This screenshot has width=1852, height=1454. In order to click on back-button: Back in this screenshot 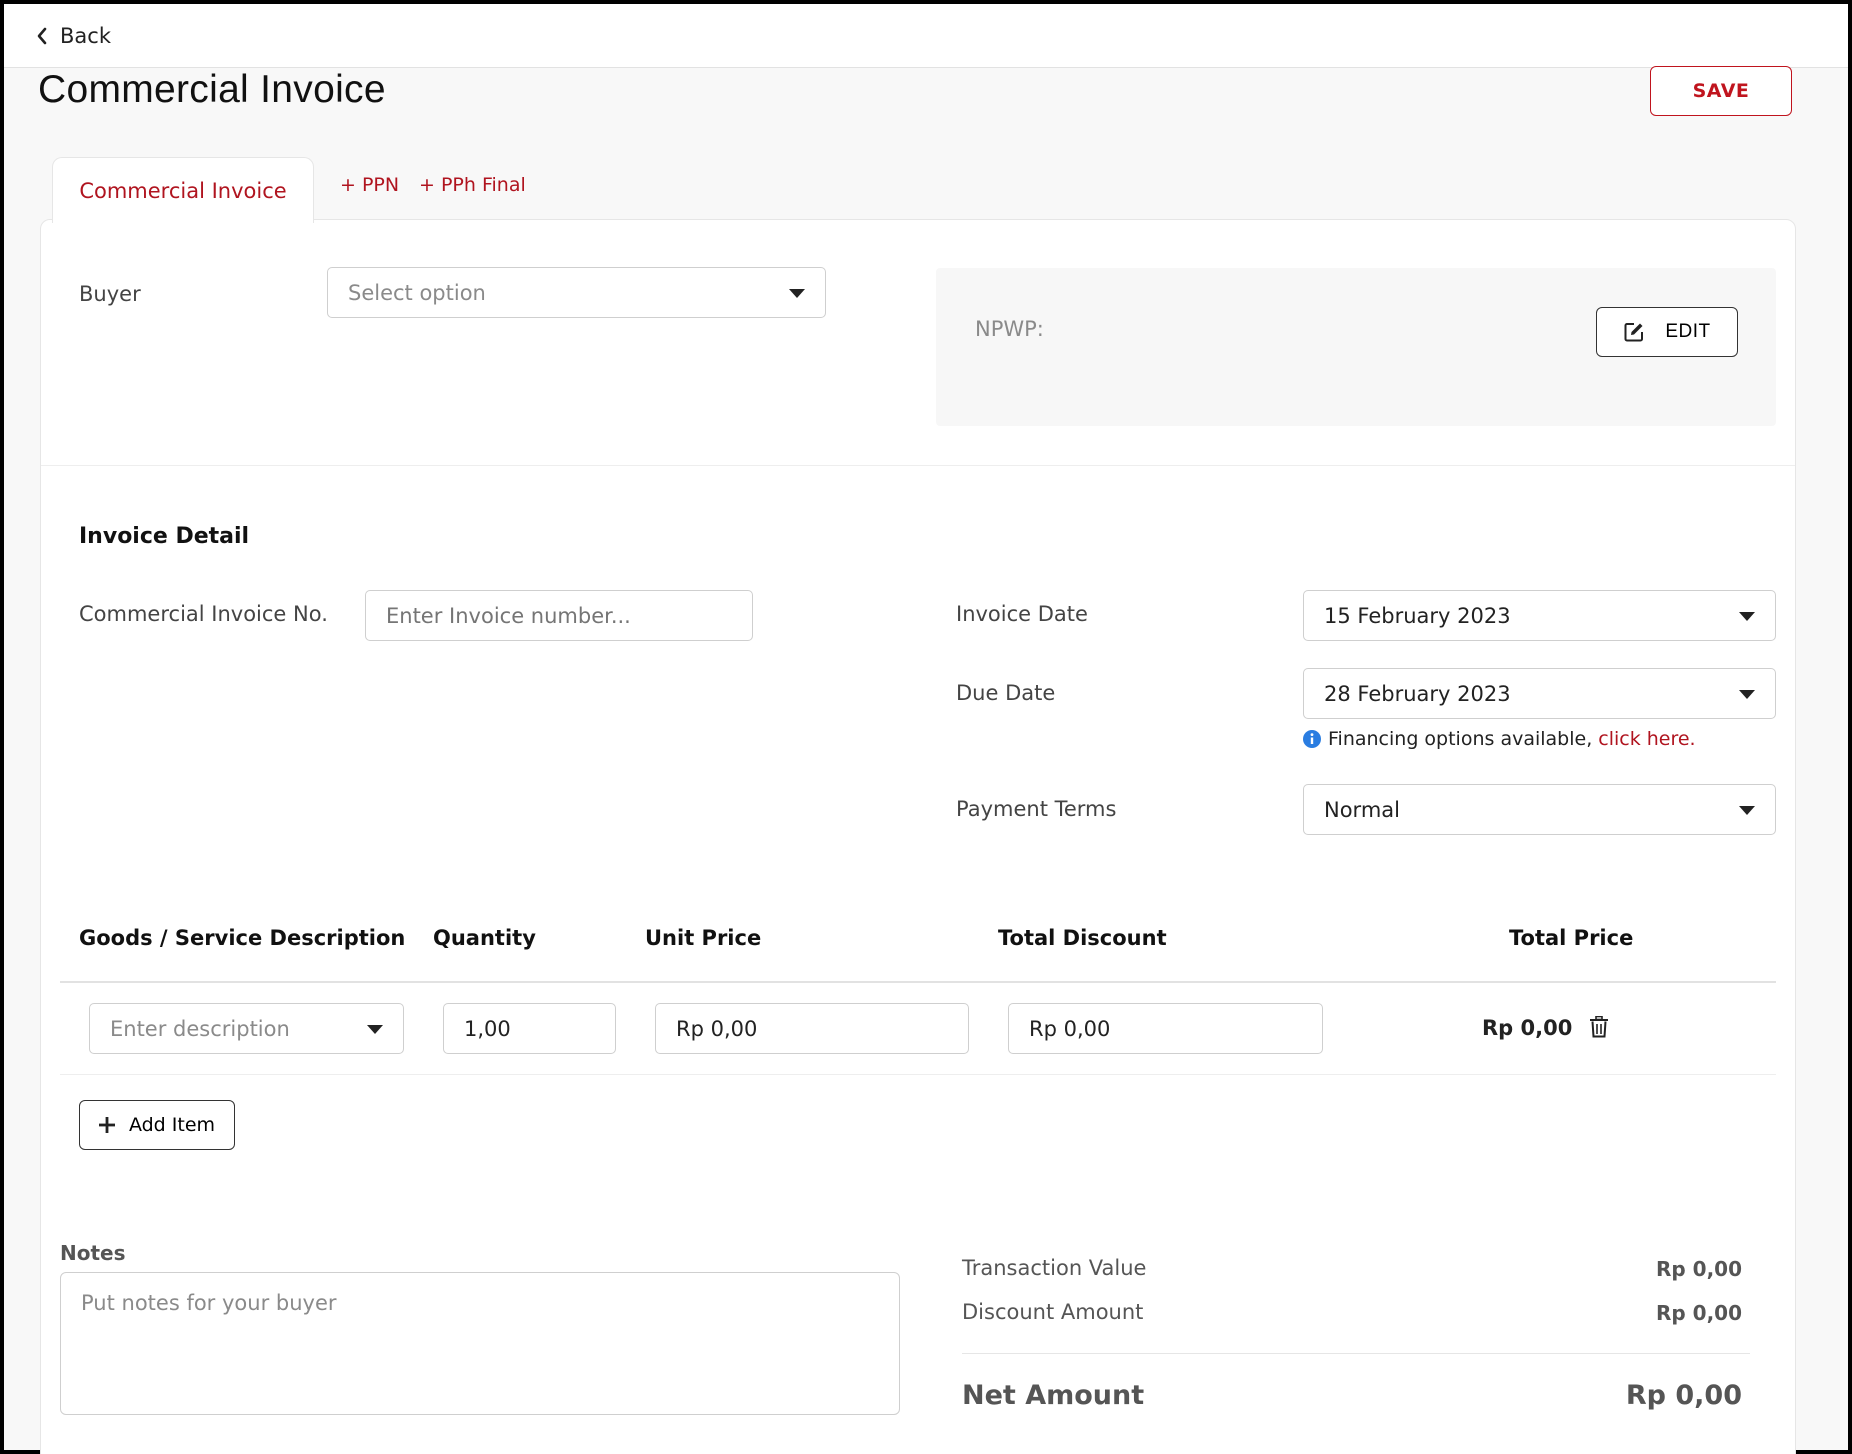, I will do `click(73, 36)`.